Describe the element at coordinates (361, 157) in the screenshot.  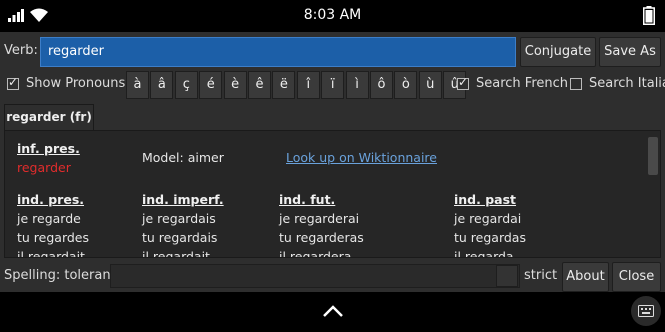
I see `wiktionary-link: Look up on Wiktionnaire` at that location.